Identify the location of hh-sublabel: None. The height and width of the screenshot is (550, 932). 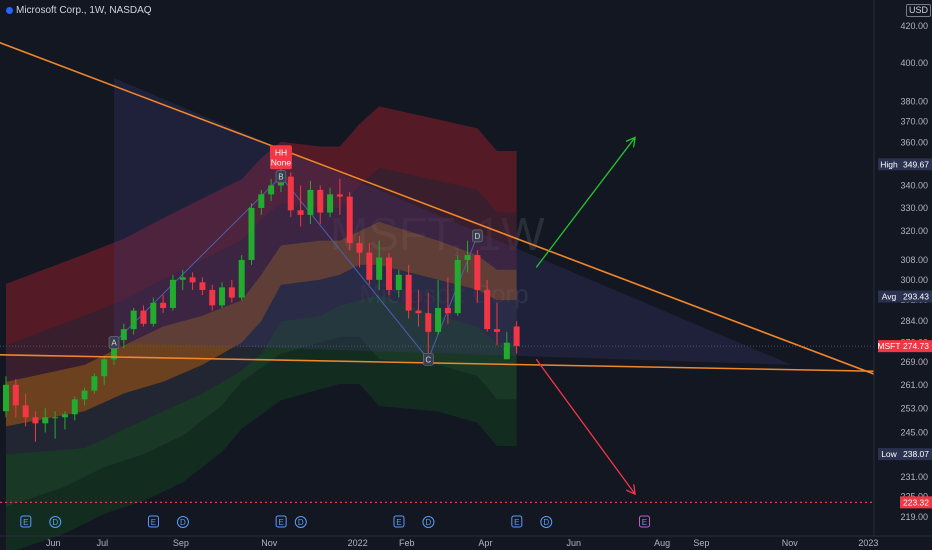
(281, 162).